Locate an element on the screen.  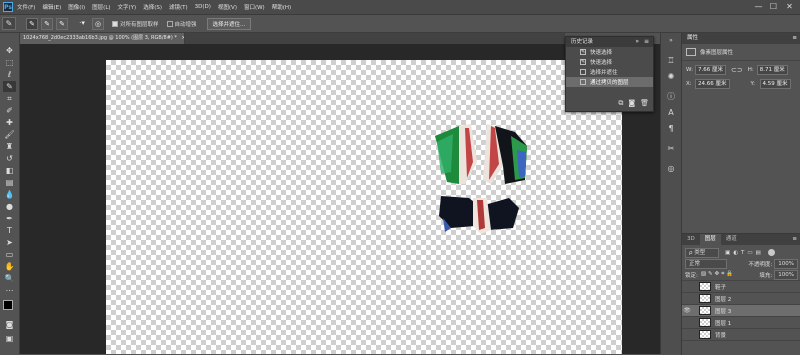
tool-preset-picker: ✎ is located at coordinates (9, 23).